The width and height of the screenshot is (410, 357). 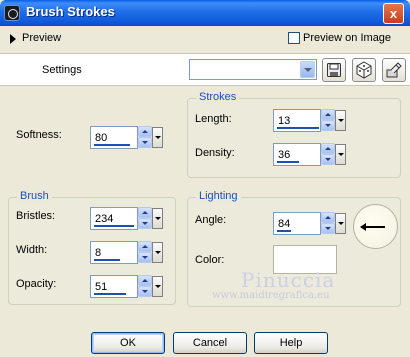 I want to click on bristles-input: 234, so click(x=114, y=218).